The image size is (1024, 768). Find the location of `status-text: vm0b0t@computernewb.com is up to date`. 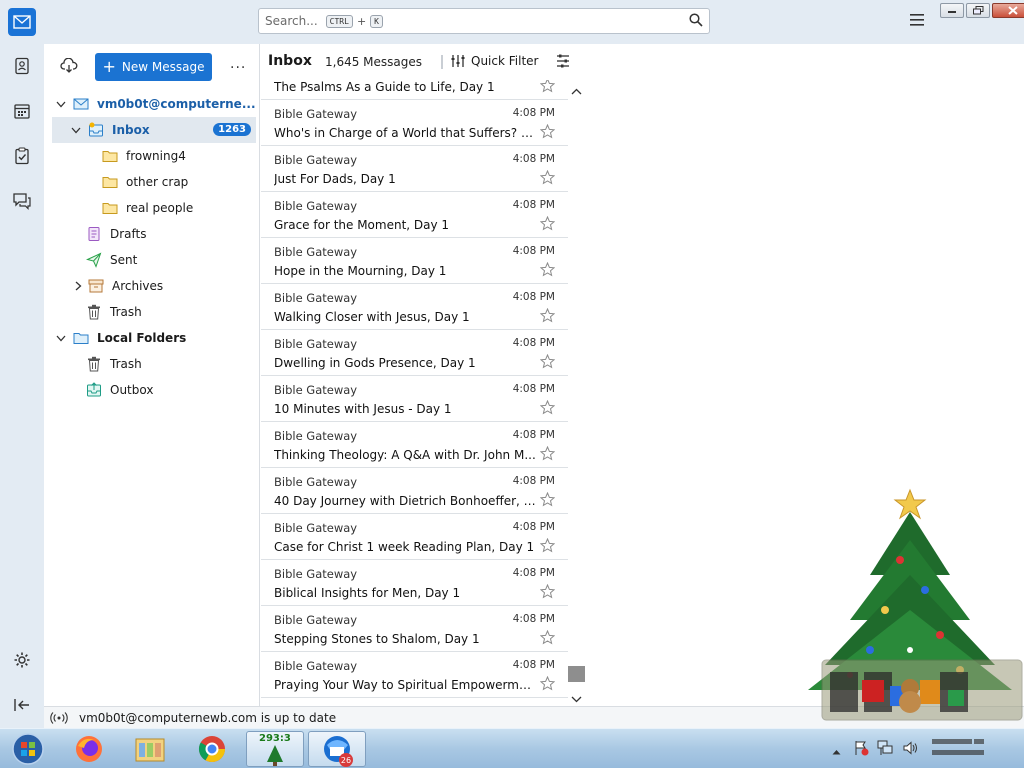

status-text: vm0b0t@computernewb.com is up to date is located at coordinates (208, 717).